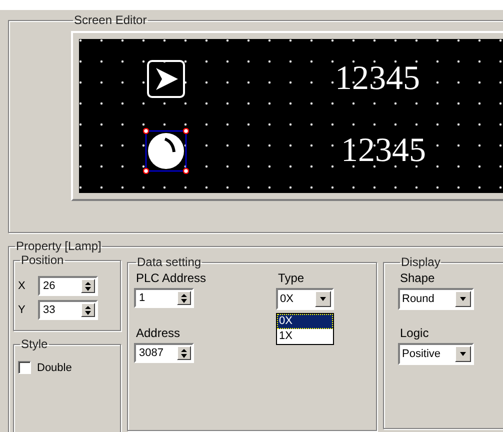  Describe the element at coordinates (305, 299) in the screenshot. I see `type-dropdown: 0X` at that location.